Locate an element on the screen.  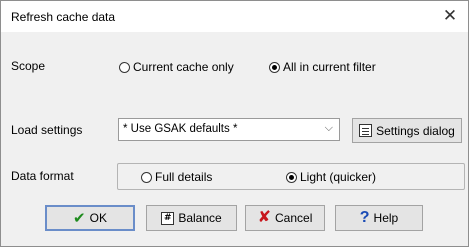
ok-button: ✔ OK is located at coordinates (90, 218).